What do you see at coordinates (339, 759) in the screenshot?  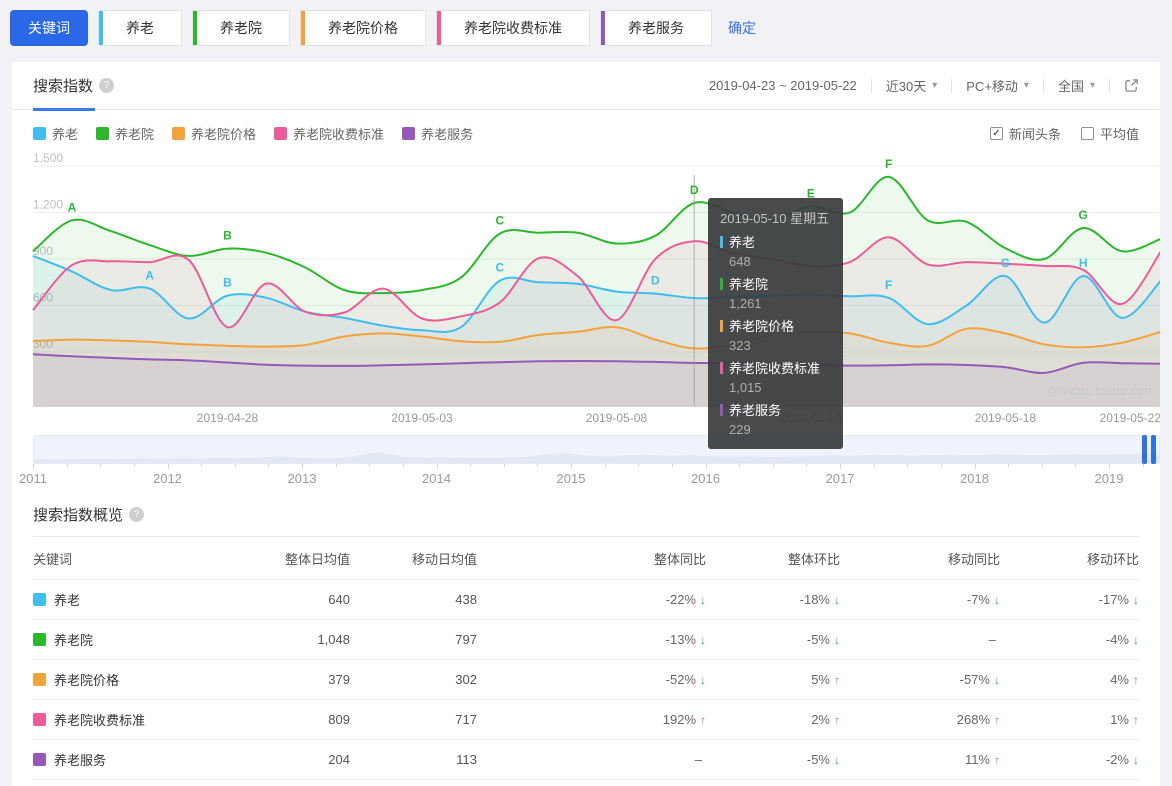 I see `overall-avg: 204` at bounding box center [339, 759].